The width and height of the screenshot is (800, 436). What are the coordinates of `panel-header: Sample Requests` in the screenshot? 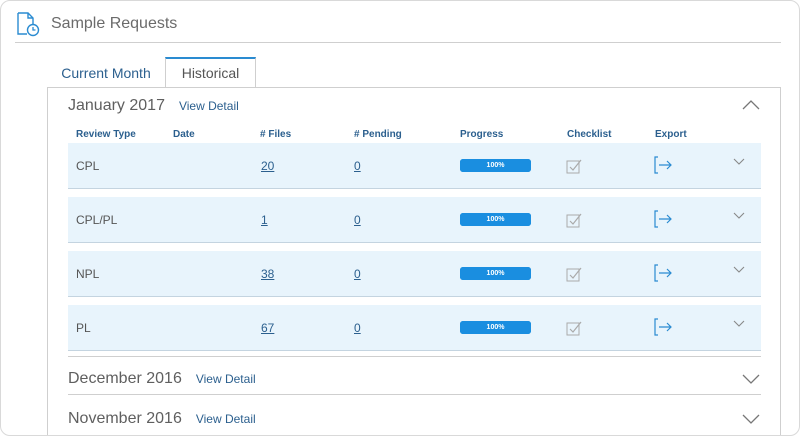 It's located at (96, 24).